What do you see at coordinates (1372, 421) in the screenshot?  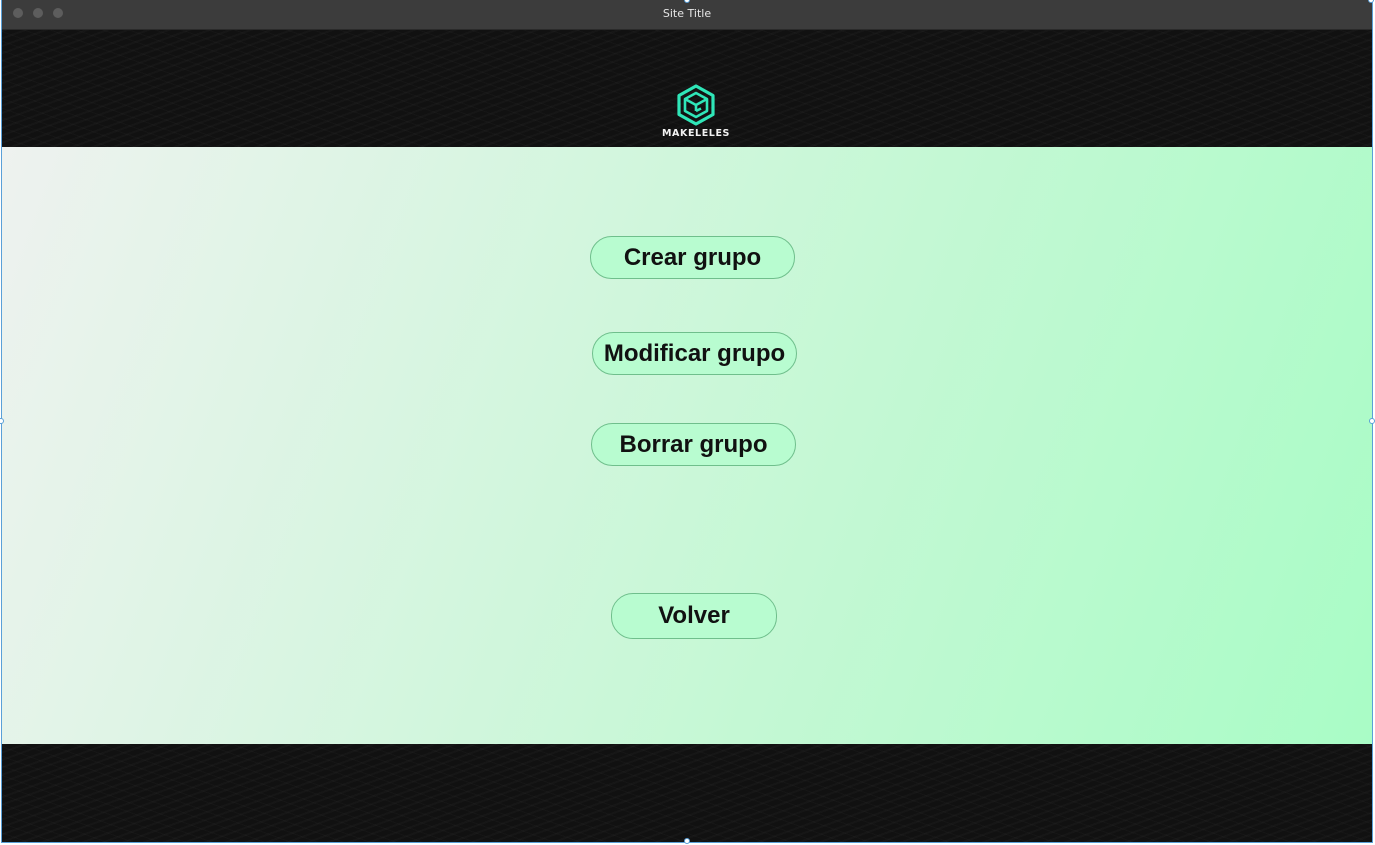 I see `resize-handle-right` at bounding box center [1372, 421].